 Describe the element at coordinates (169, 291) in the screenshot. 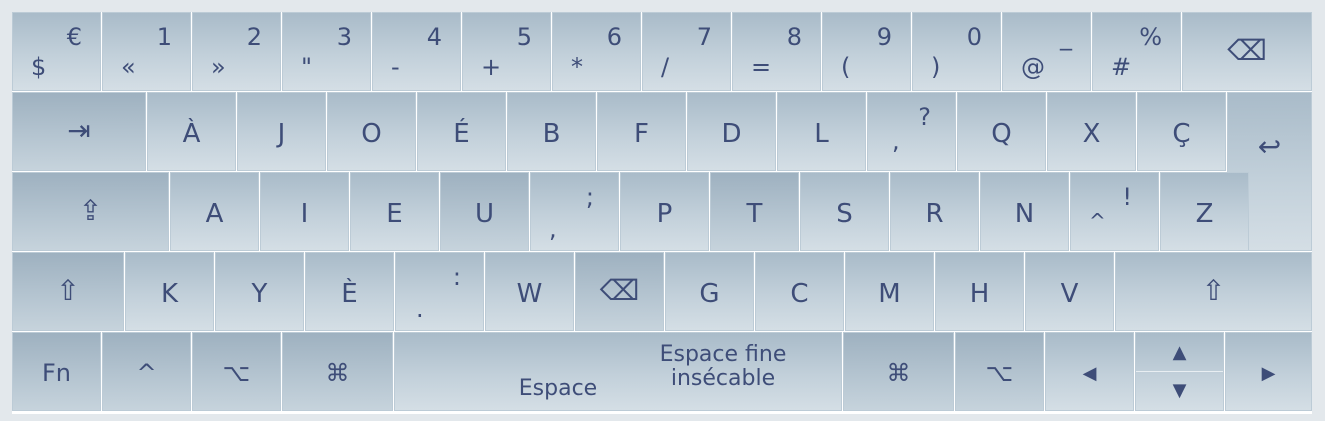

I see `key-k: K` at that location.